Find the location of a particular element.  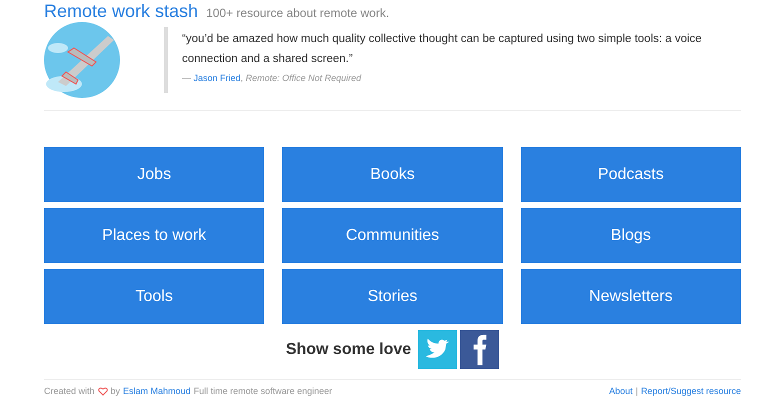

quote-text: “you’d be amazed how much quality collective thought can be captured using two simple tools: a voice connection and a shared screen.” is located at coordinates (442, 49).